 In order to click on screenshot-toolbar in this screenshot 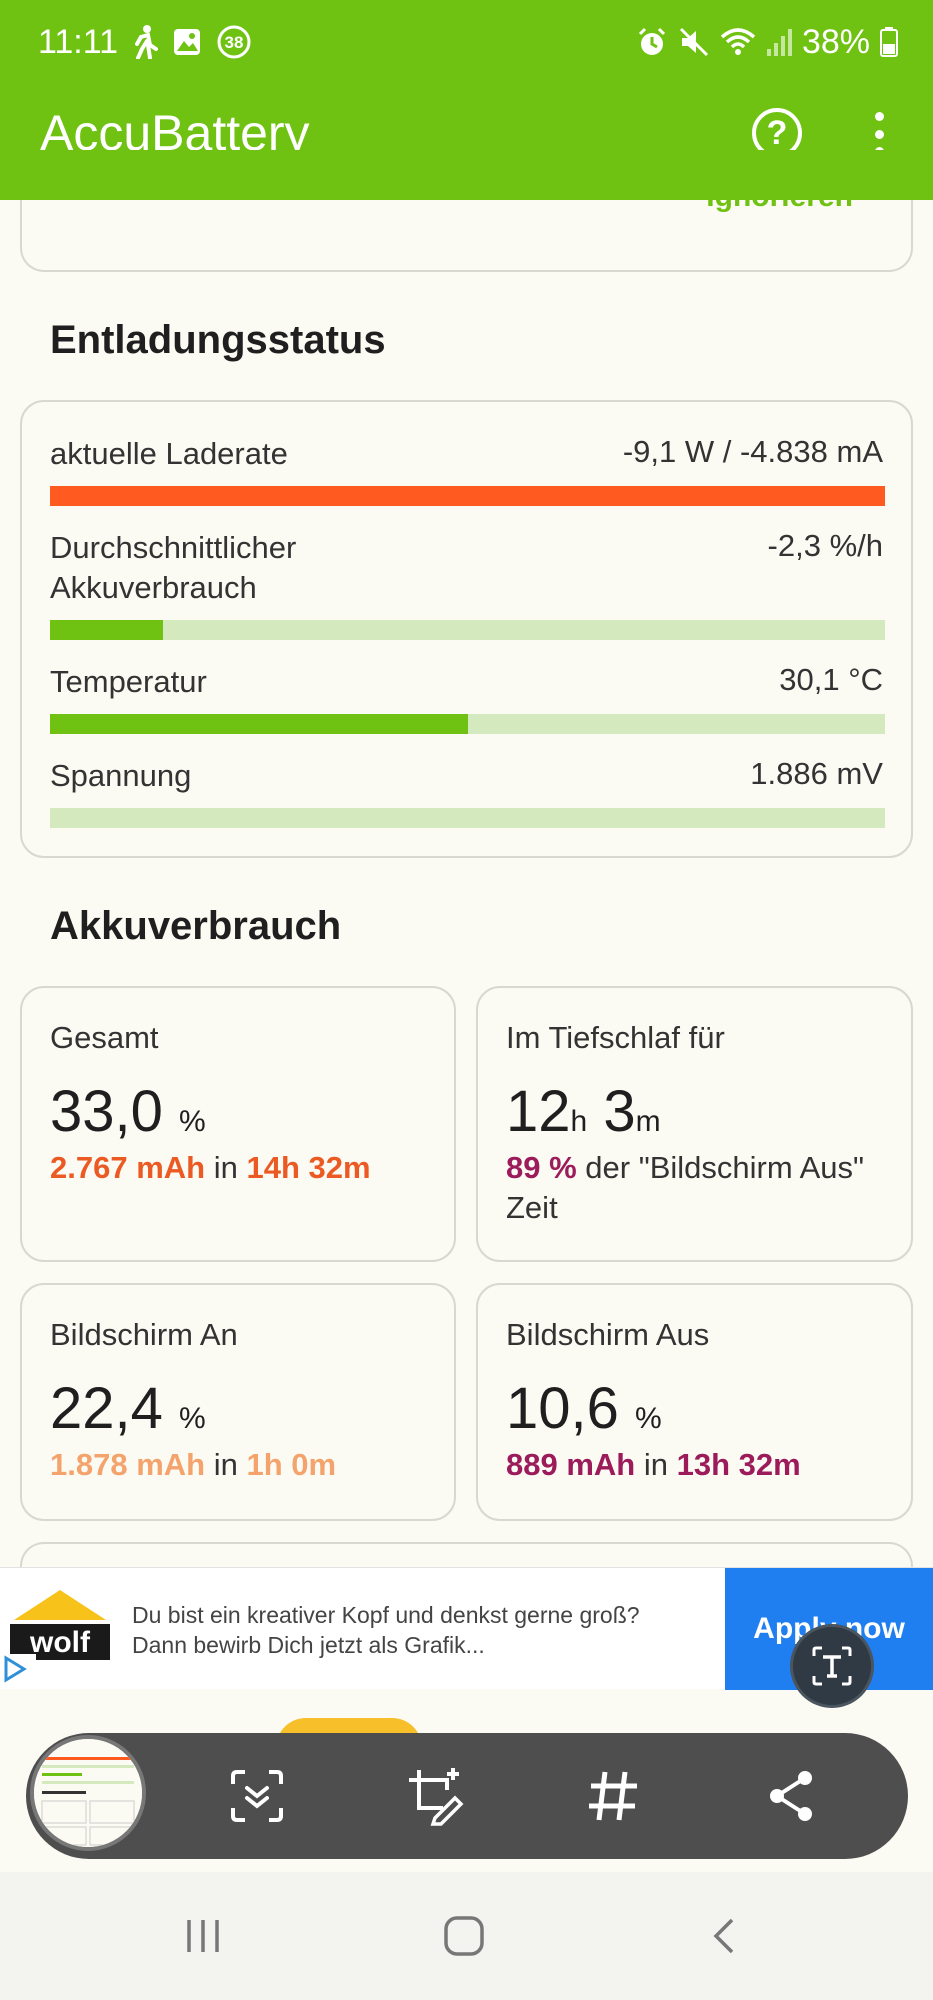, I will do `click(467, 1796)`.